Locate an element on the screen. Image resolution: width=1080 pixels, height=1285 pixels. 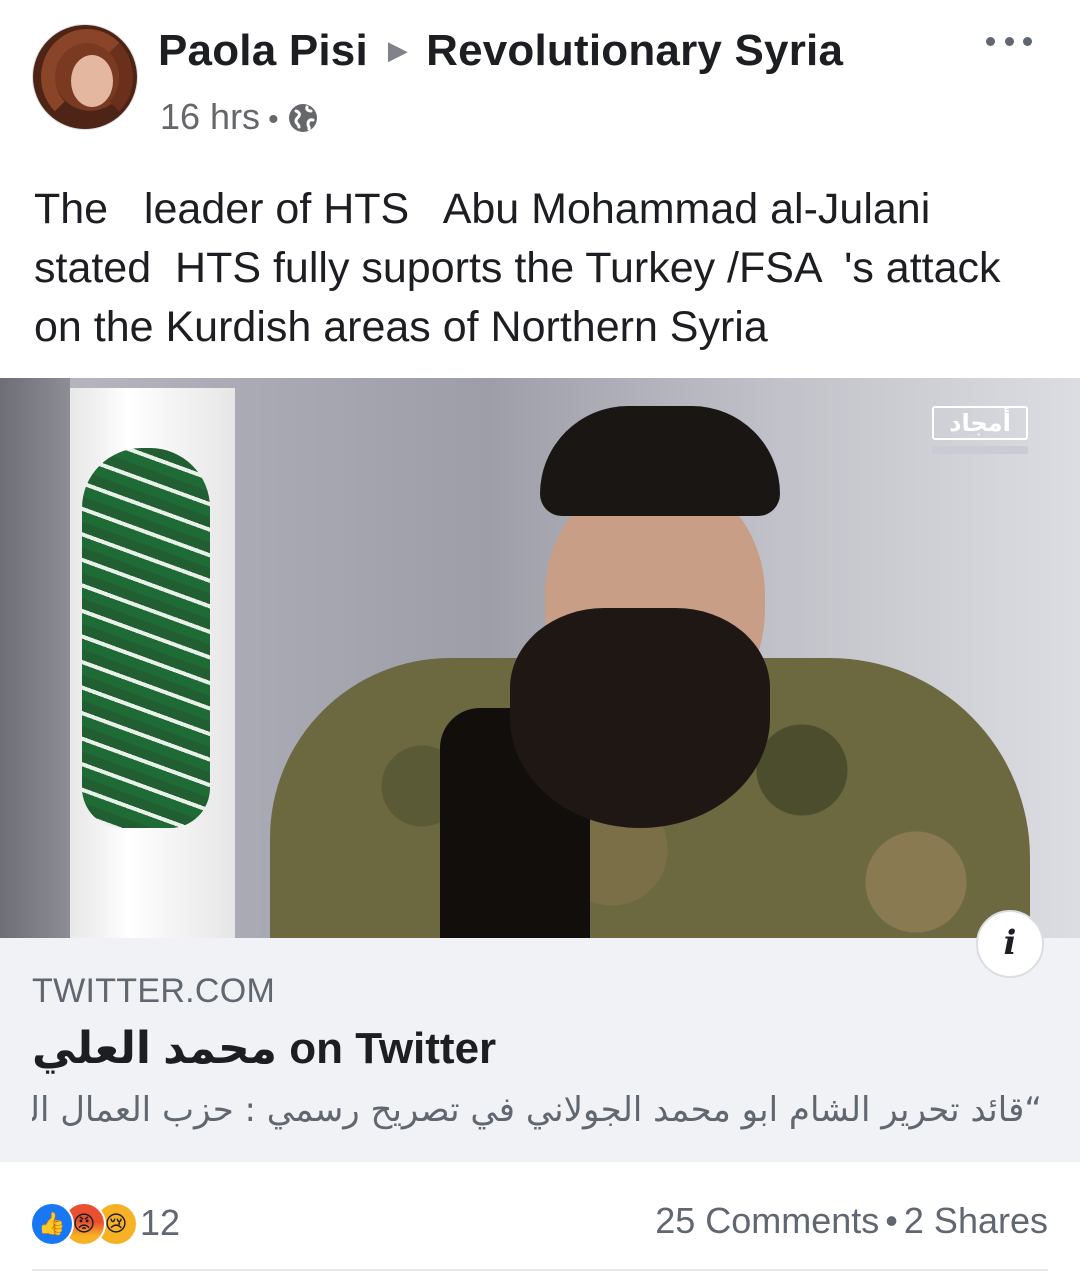
link-domain: TWITTER.COM is located at coordinates (154, 991).